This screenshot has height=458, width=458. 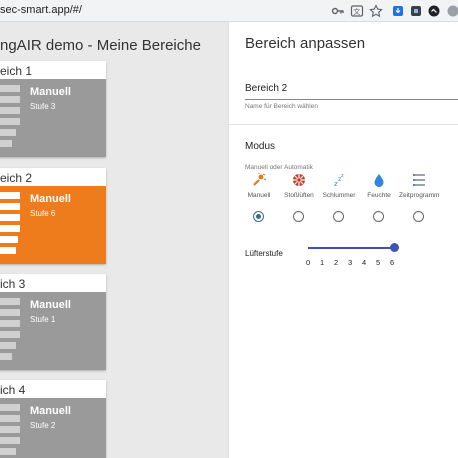 I want to click on mode-option-stossluften: Stoßlüften, so click(x=299, y=185).